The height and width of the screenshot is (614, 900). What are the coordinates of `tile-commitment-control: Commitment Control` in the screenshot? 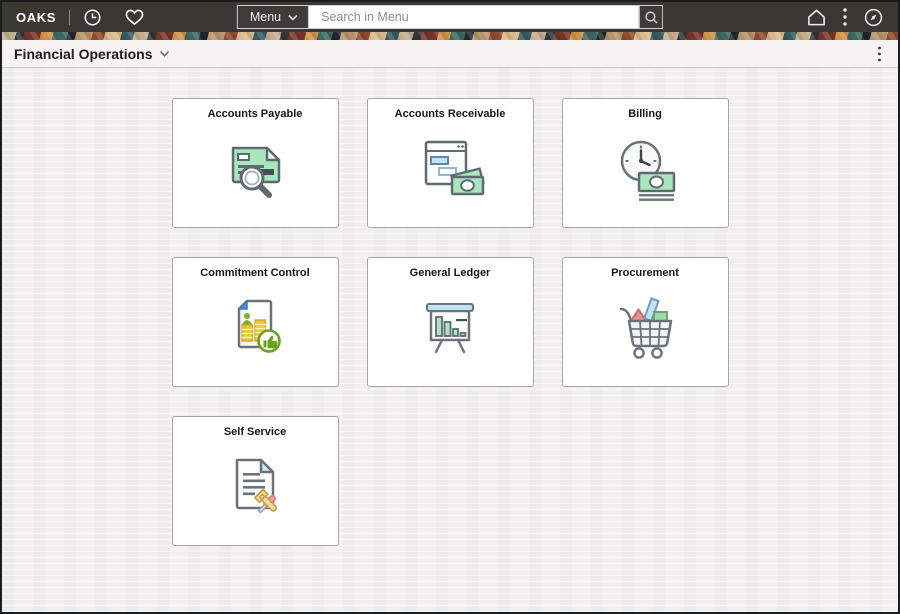 It's located at (255, 322).